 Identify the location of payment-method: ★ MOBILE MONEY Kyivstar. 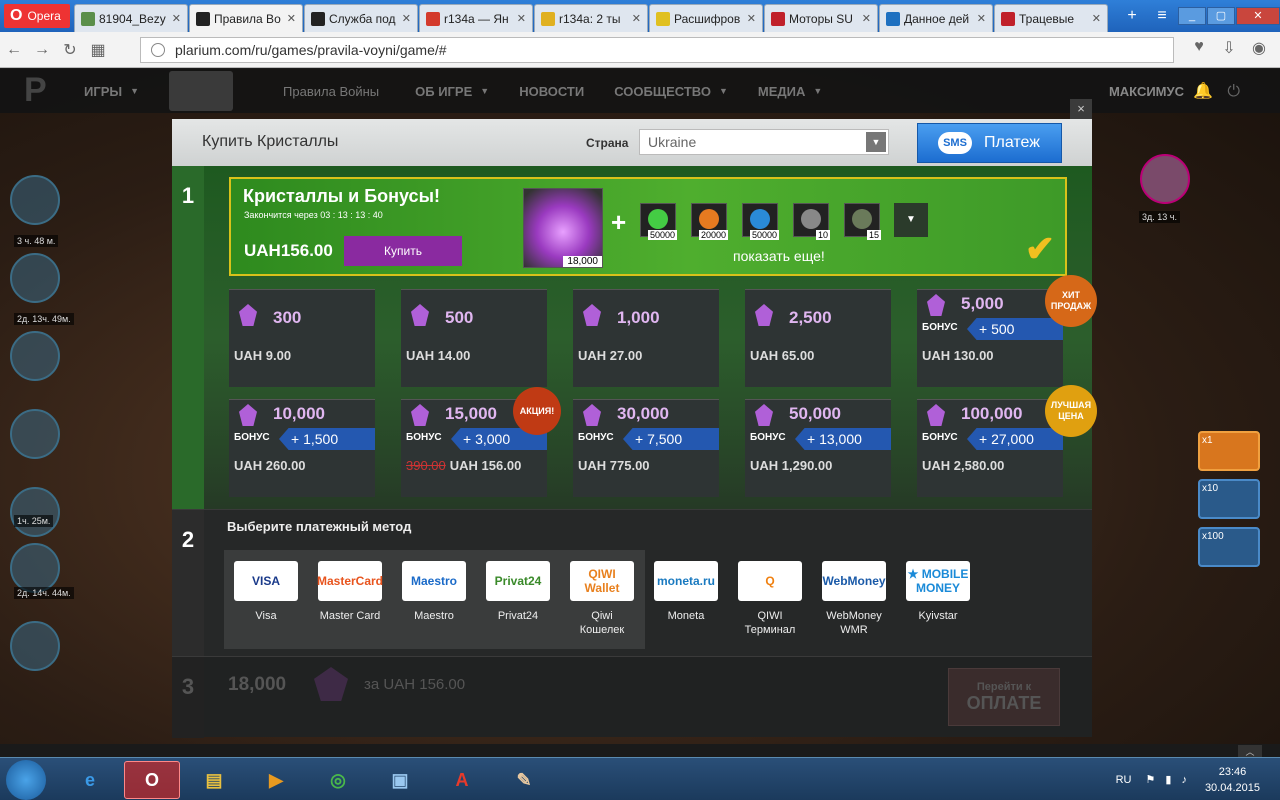
(938, 592).